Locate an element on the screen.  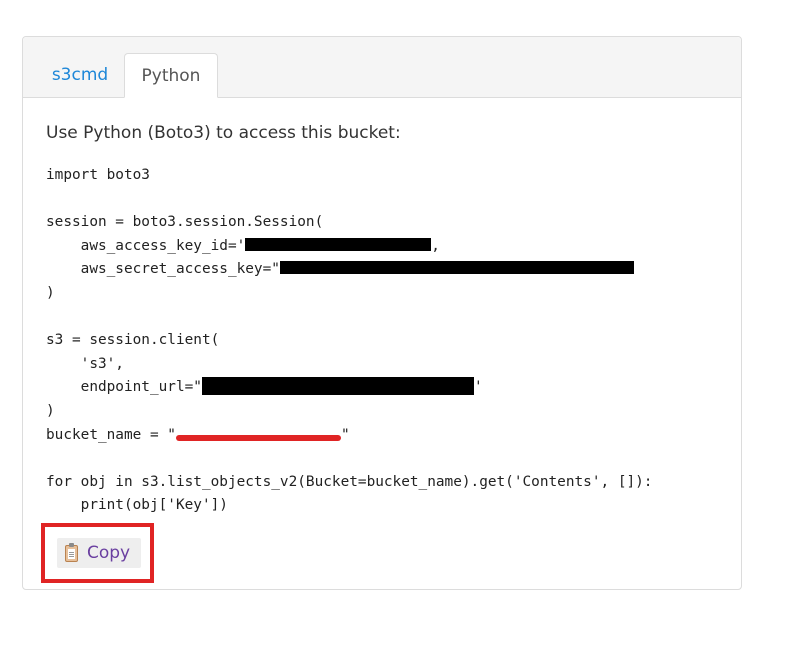
tab-python: Python is located at coordinates (171, 75).